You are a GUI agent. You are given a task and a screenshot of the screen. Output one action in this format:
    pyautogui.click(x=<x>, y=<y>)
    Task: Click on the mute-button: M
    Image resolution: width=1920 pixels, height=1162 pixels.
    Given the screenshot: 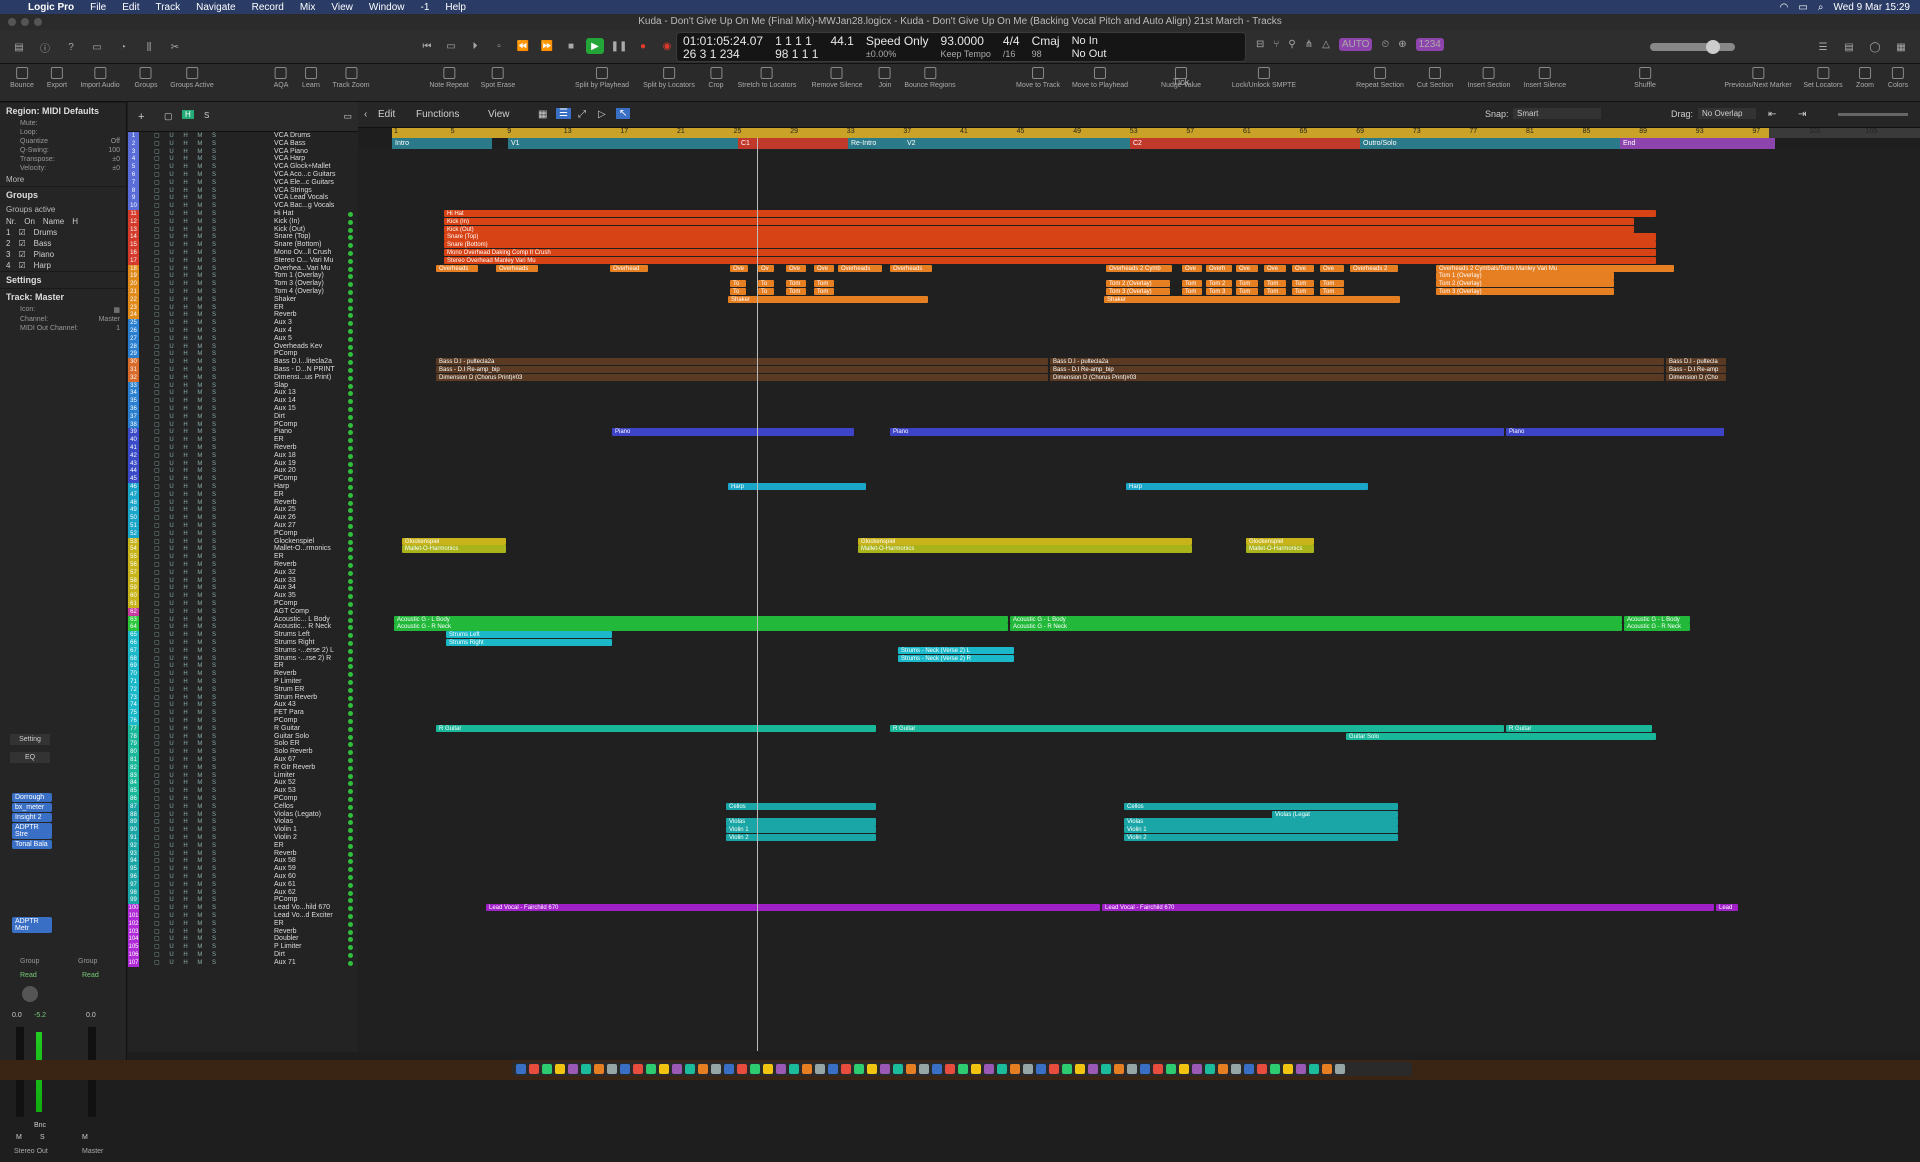 What is the action you would take?
    pyautogui.click(x=19, y=1137)
    